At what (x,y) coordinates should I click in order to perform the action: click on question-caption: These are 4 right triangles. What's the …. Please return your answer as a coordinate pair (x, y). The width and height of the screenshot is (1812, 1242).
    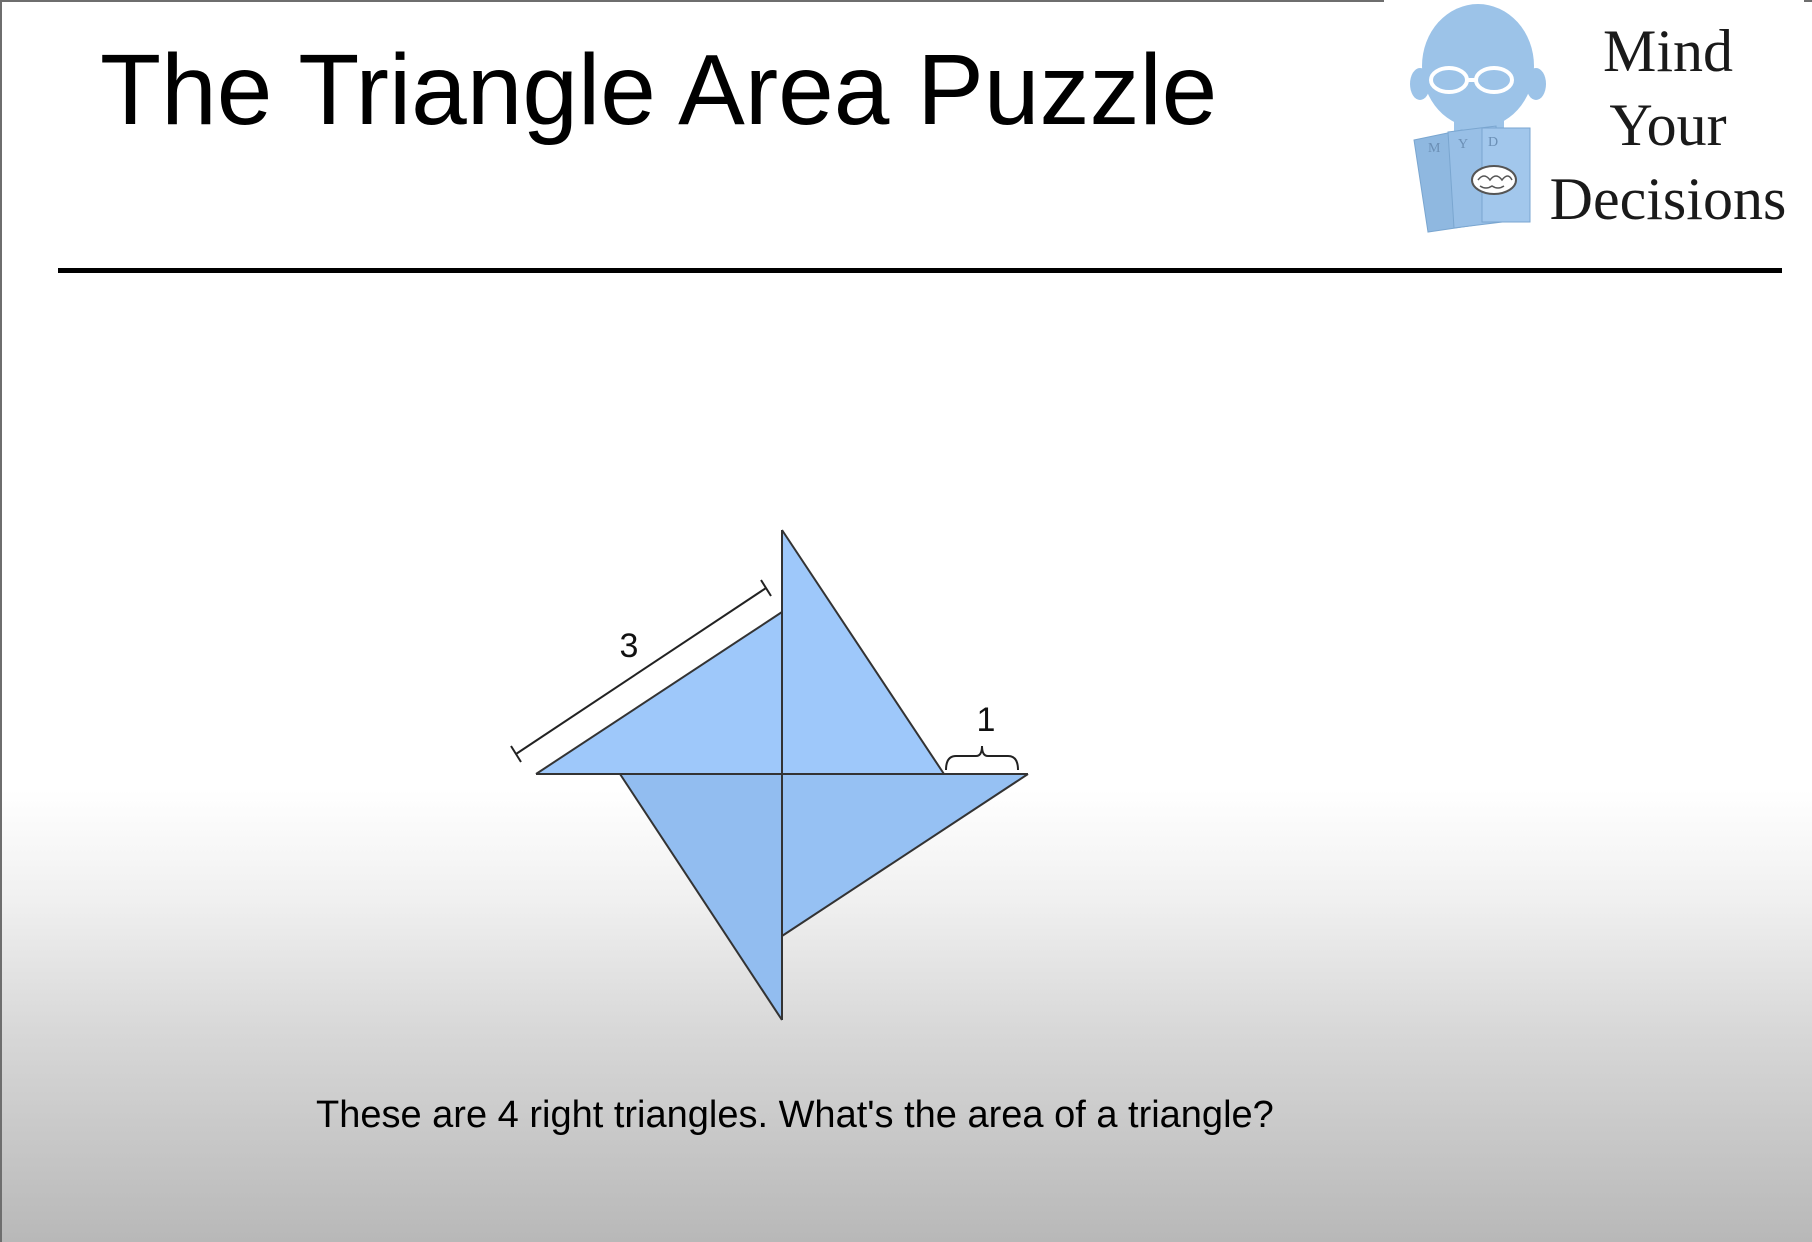
    Looking at the image, I should click on (795, 1115).